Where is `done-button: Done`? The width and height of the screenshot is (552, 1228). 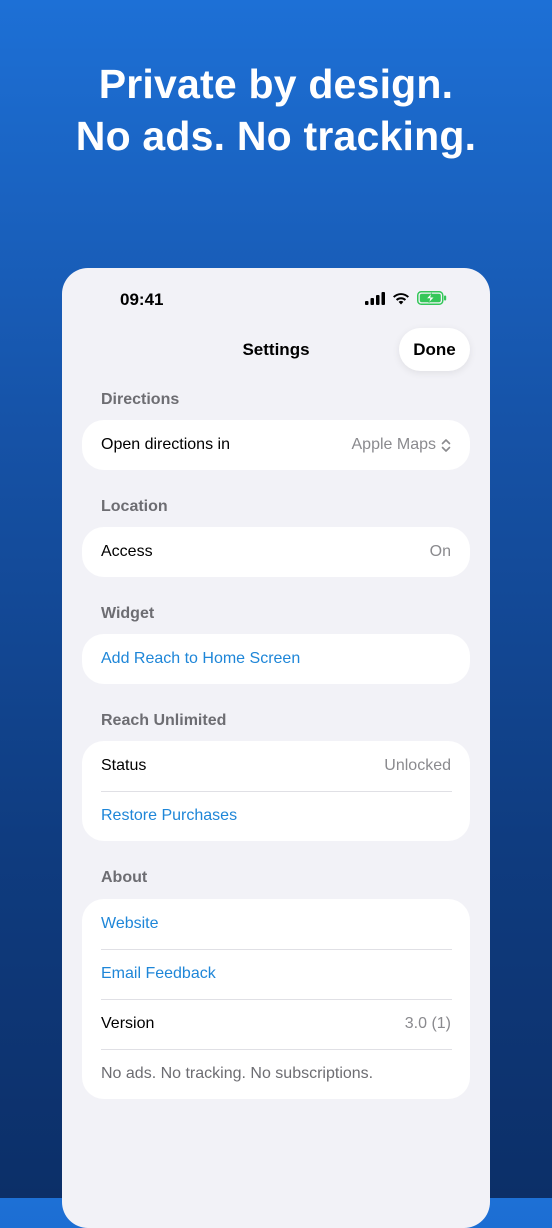
done-button: Done is located at coordinates (434, 349).